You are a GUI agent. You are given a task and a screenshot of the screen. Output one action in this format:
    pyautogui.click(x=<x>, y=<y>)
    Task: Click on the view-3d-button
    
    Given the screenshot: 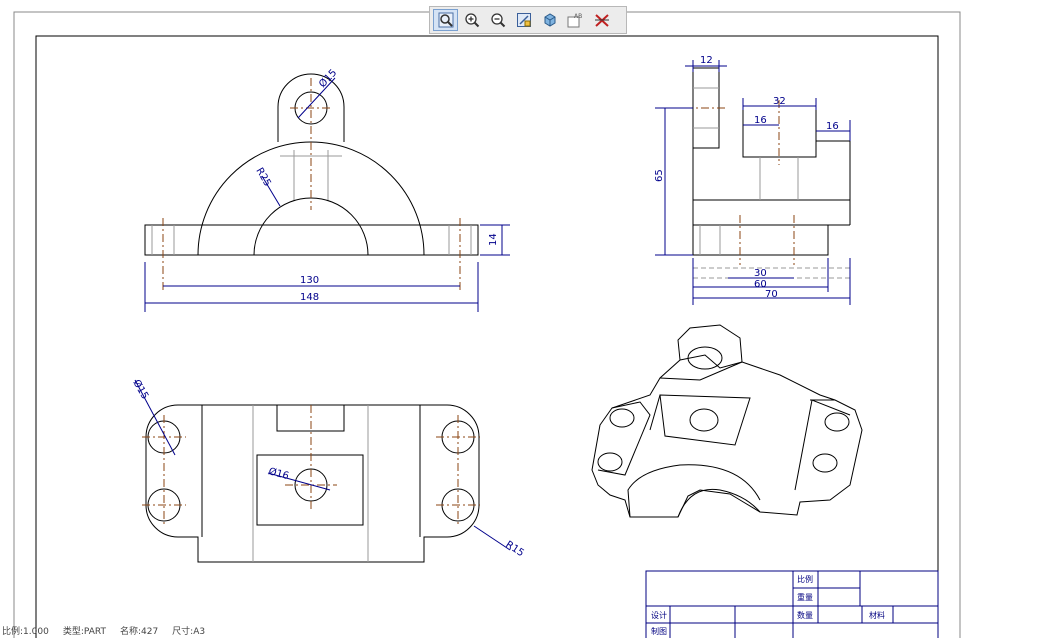 What is the action you would take?
    pyautogui.click(x=549, y=20)
    